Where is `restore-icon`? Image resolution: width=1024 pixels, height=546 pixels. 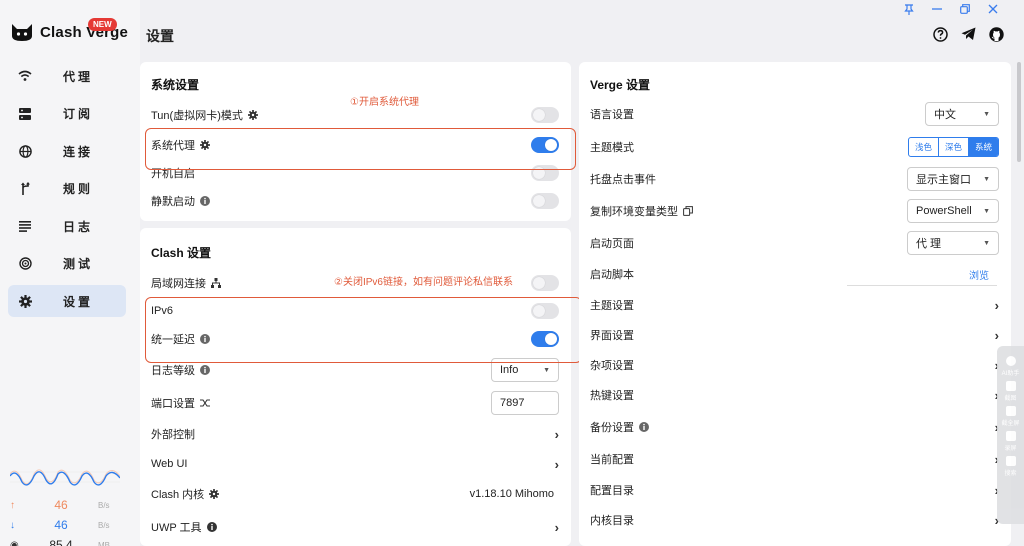 restore-icon is located at coordinates (965, 9).